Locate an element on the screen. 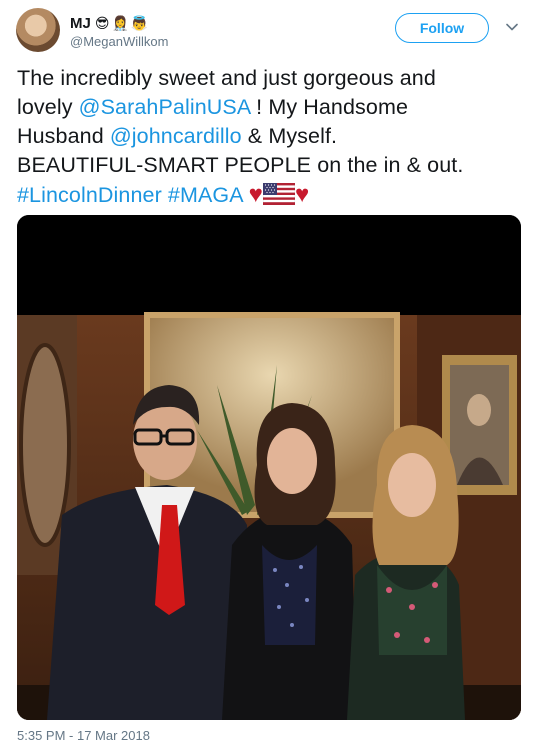 The height and width of the screenshot is (748, 536). tweet-text-segment: Husband is located at coordinates (63, 136).